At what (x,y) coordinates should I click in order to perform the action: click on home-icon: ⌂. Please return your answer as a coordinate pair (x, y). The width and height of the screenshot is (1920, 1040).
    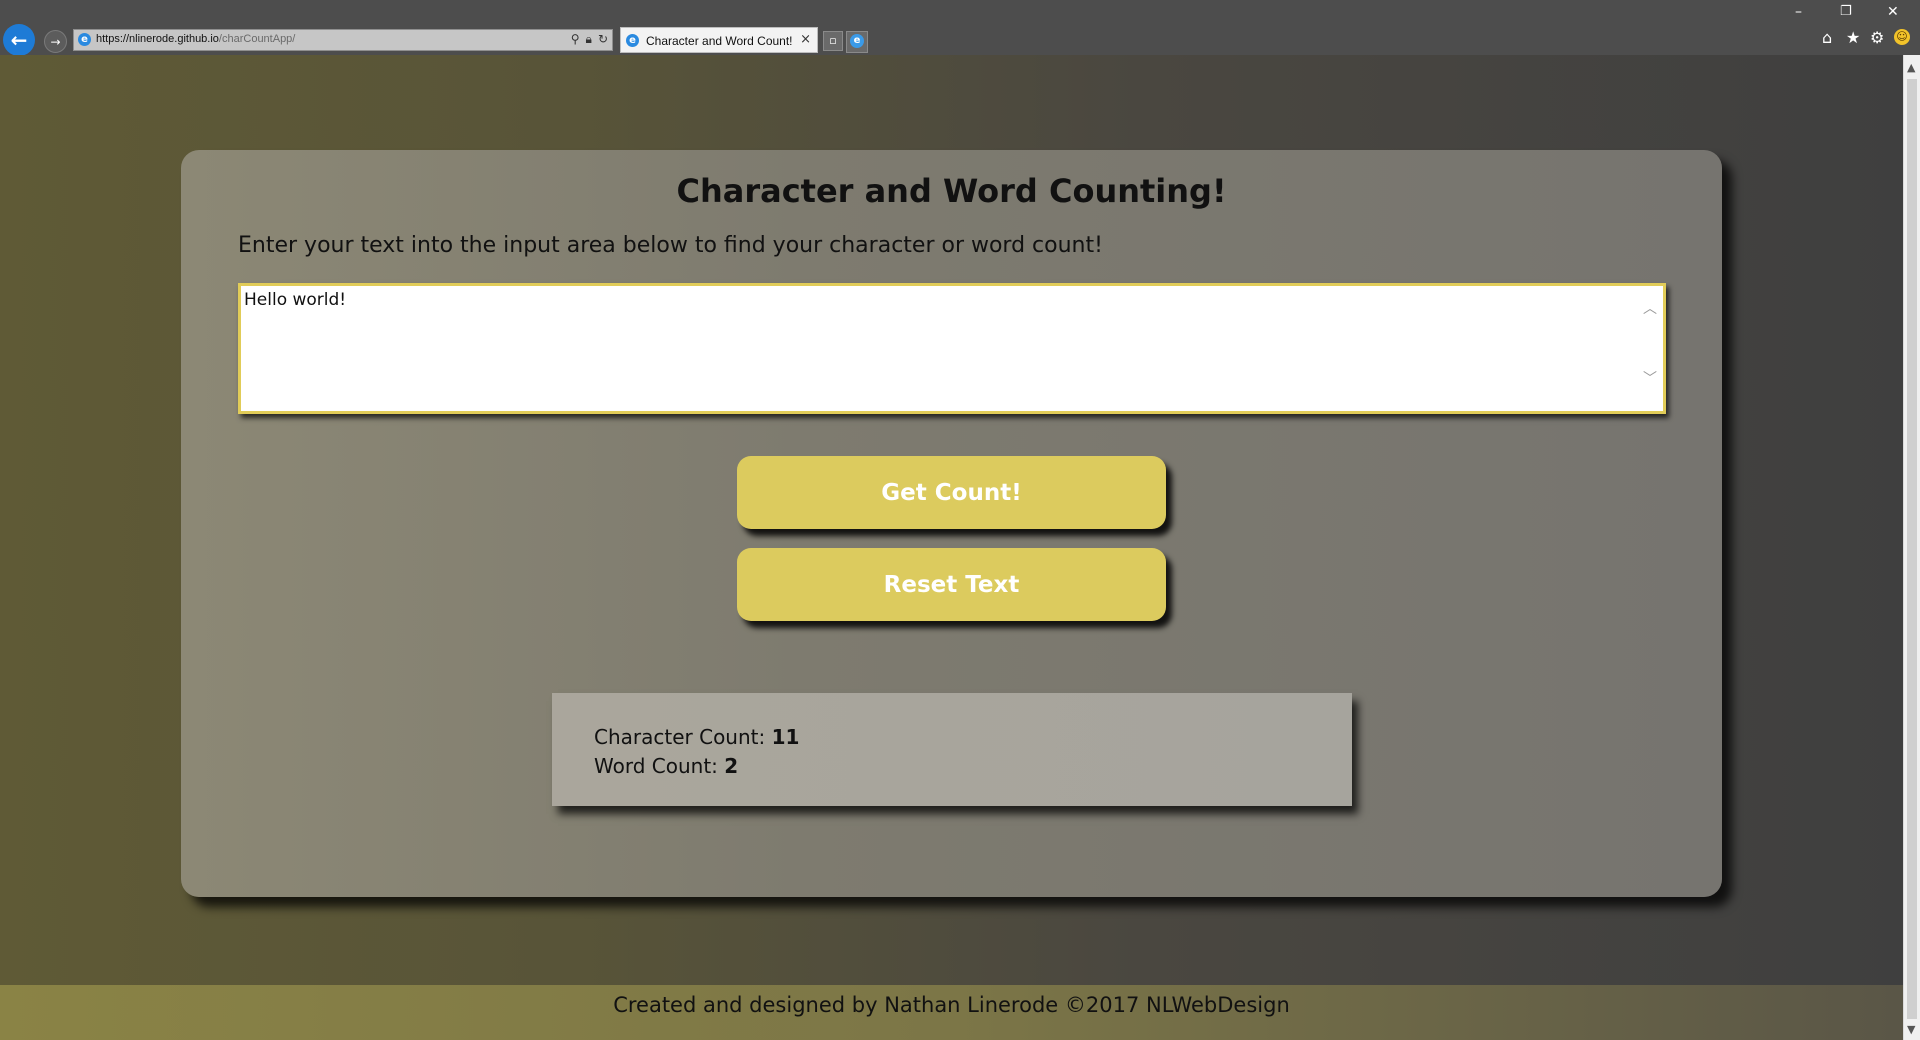
    Looking at the image, I should click on (1827, 37).